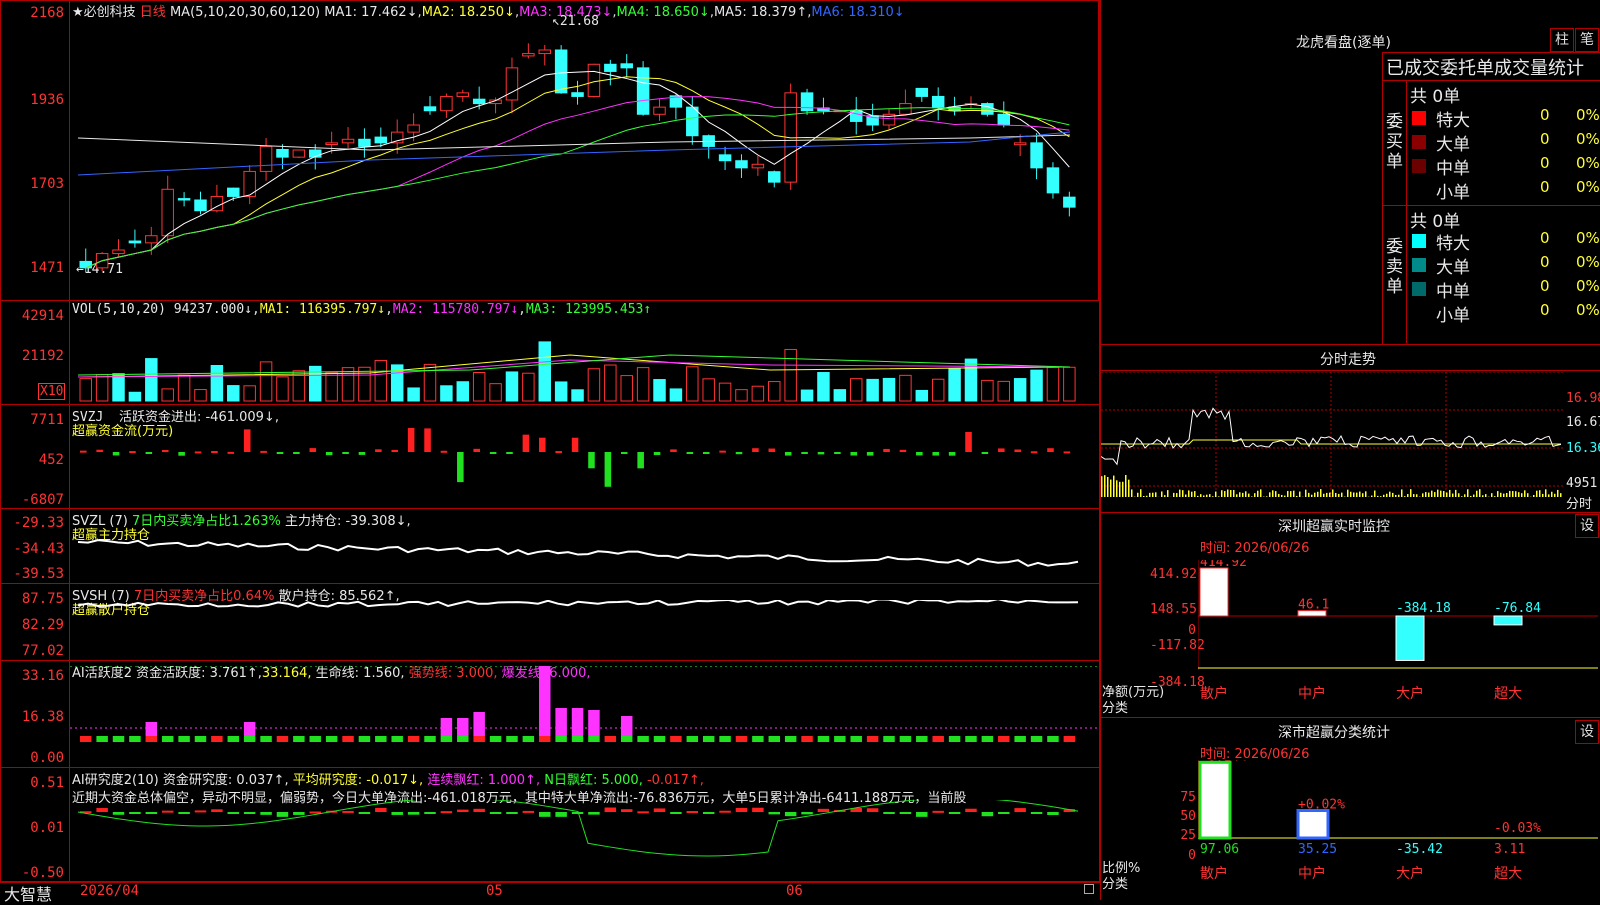 Image resolution: width=1600 pixels, height=905 pixels. Describe the element at coordinates (1453, 289) in the screenshot. I see `category-name: 中单` at that location.